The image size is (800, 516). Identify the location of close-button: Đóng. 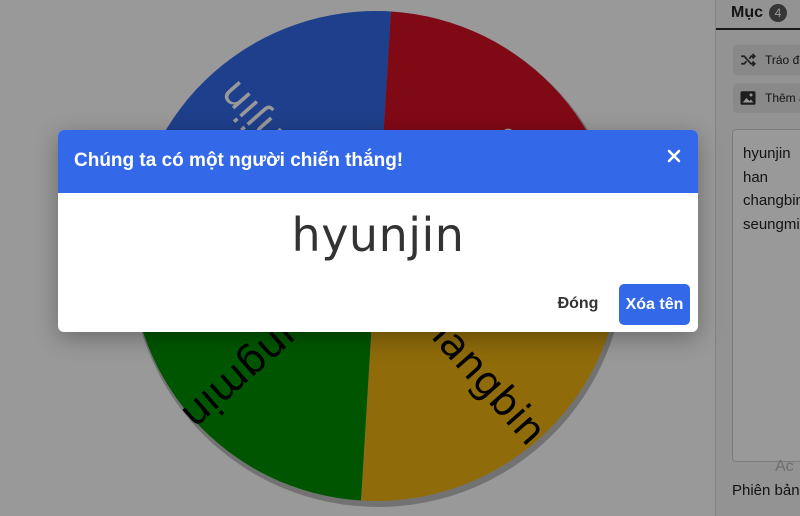
(578, 304).